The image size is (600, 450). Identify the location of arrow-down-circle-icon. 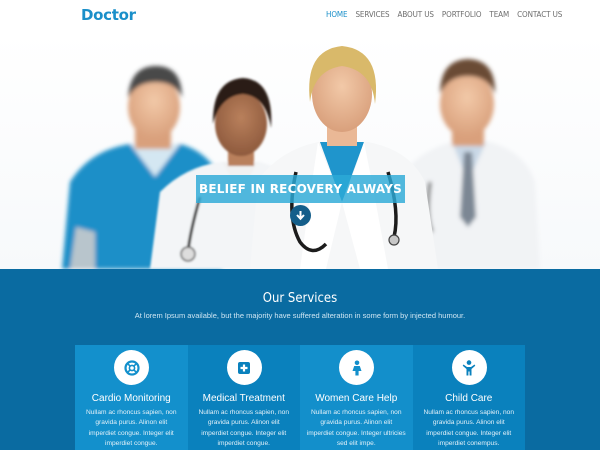
(300, 215).